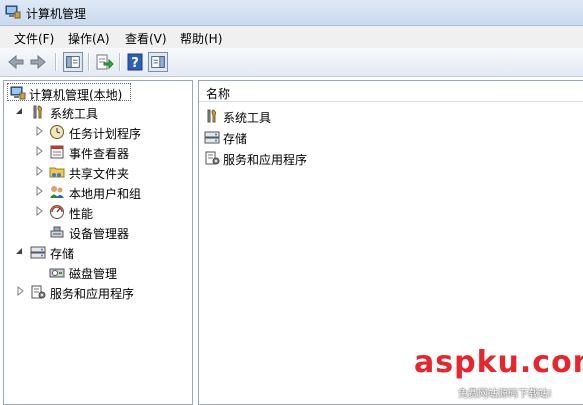 The image size is (583, 405). What do you see at coordinates (57, 192) in the screenshot?
I see `users-icon` at bounding box center [57, 192].